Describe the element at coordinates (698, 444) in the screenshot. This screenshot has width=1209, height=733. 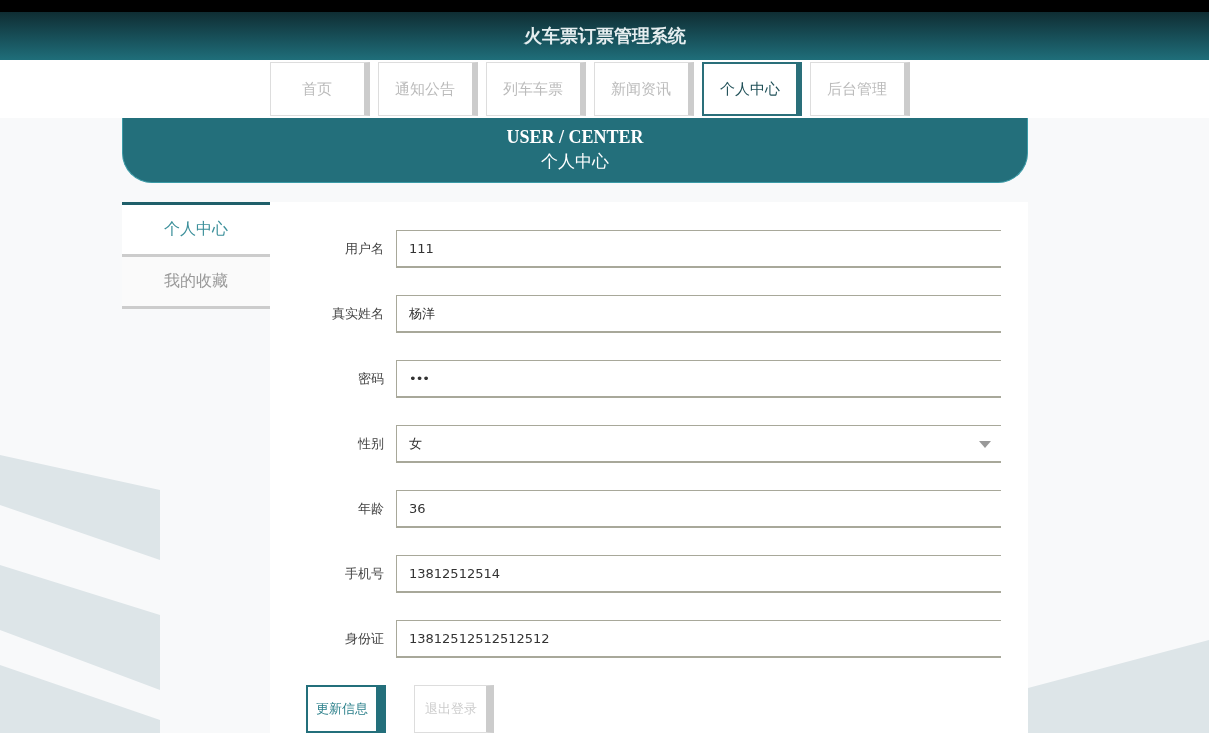
I see `select-field: 女` at that location.